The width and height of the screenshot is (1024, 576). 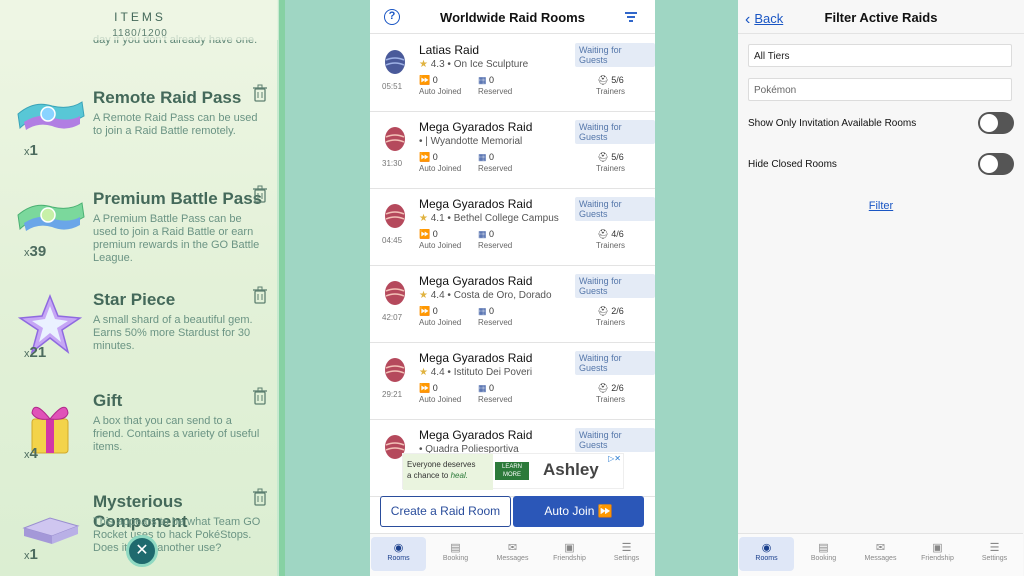 What do you see at coordinates (392, 163) in the screenshot?
I see `room-timer: 31:30` at bounding box center [392, 163].